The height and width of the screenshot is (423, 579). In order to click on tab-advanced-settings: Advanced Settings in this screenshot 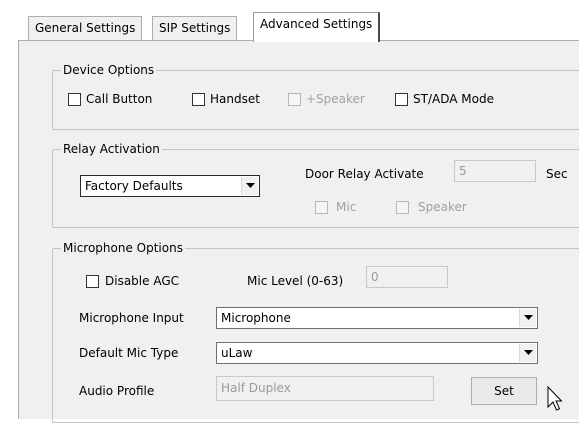, I will do `click(317, 27)`.